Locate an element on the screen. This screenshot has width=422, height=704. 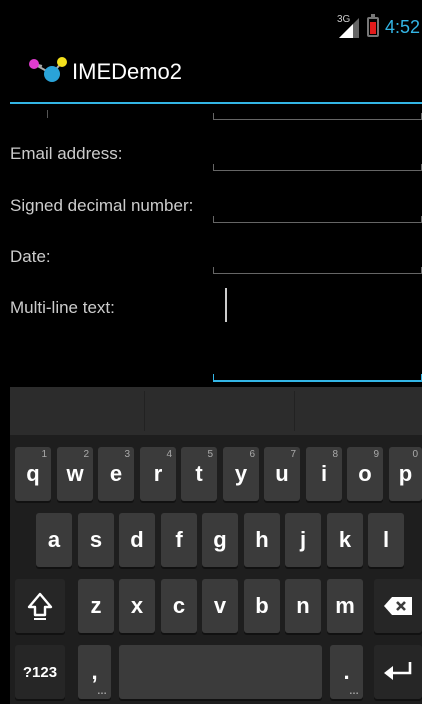
key-s: s is located at coordinates (96, 540).